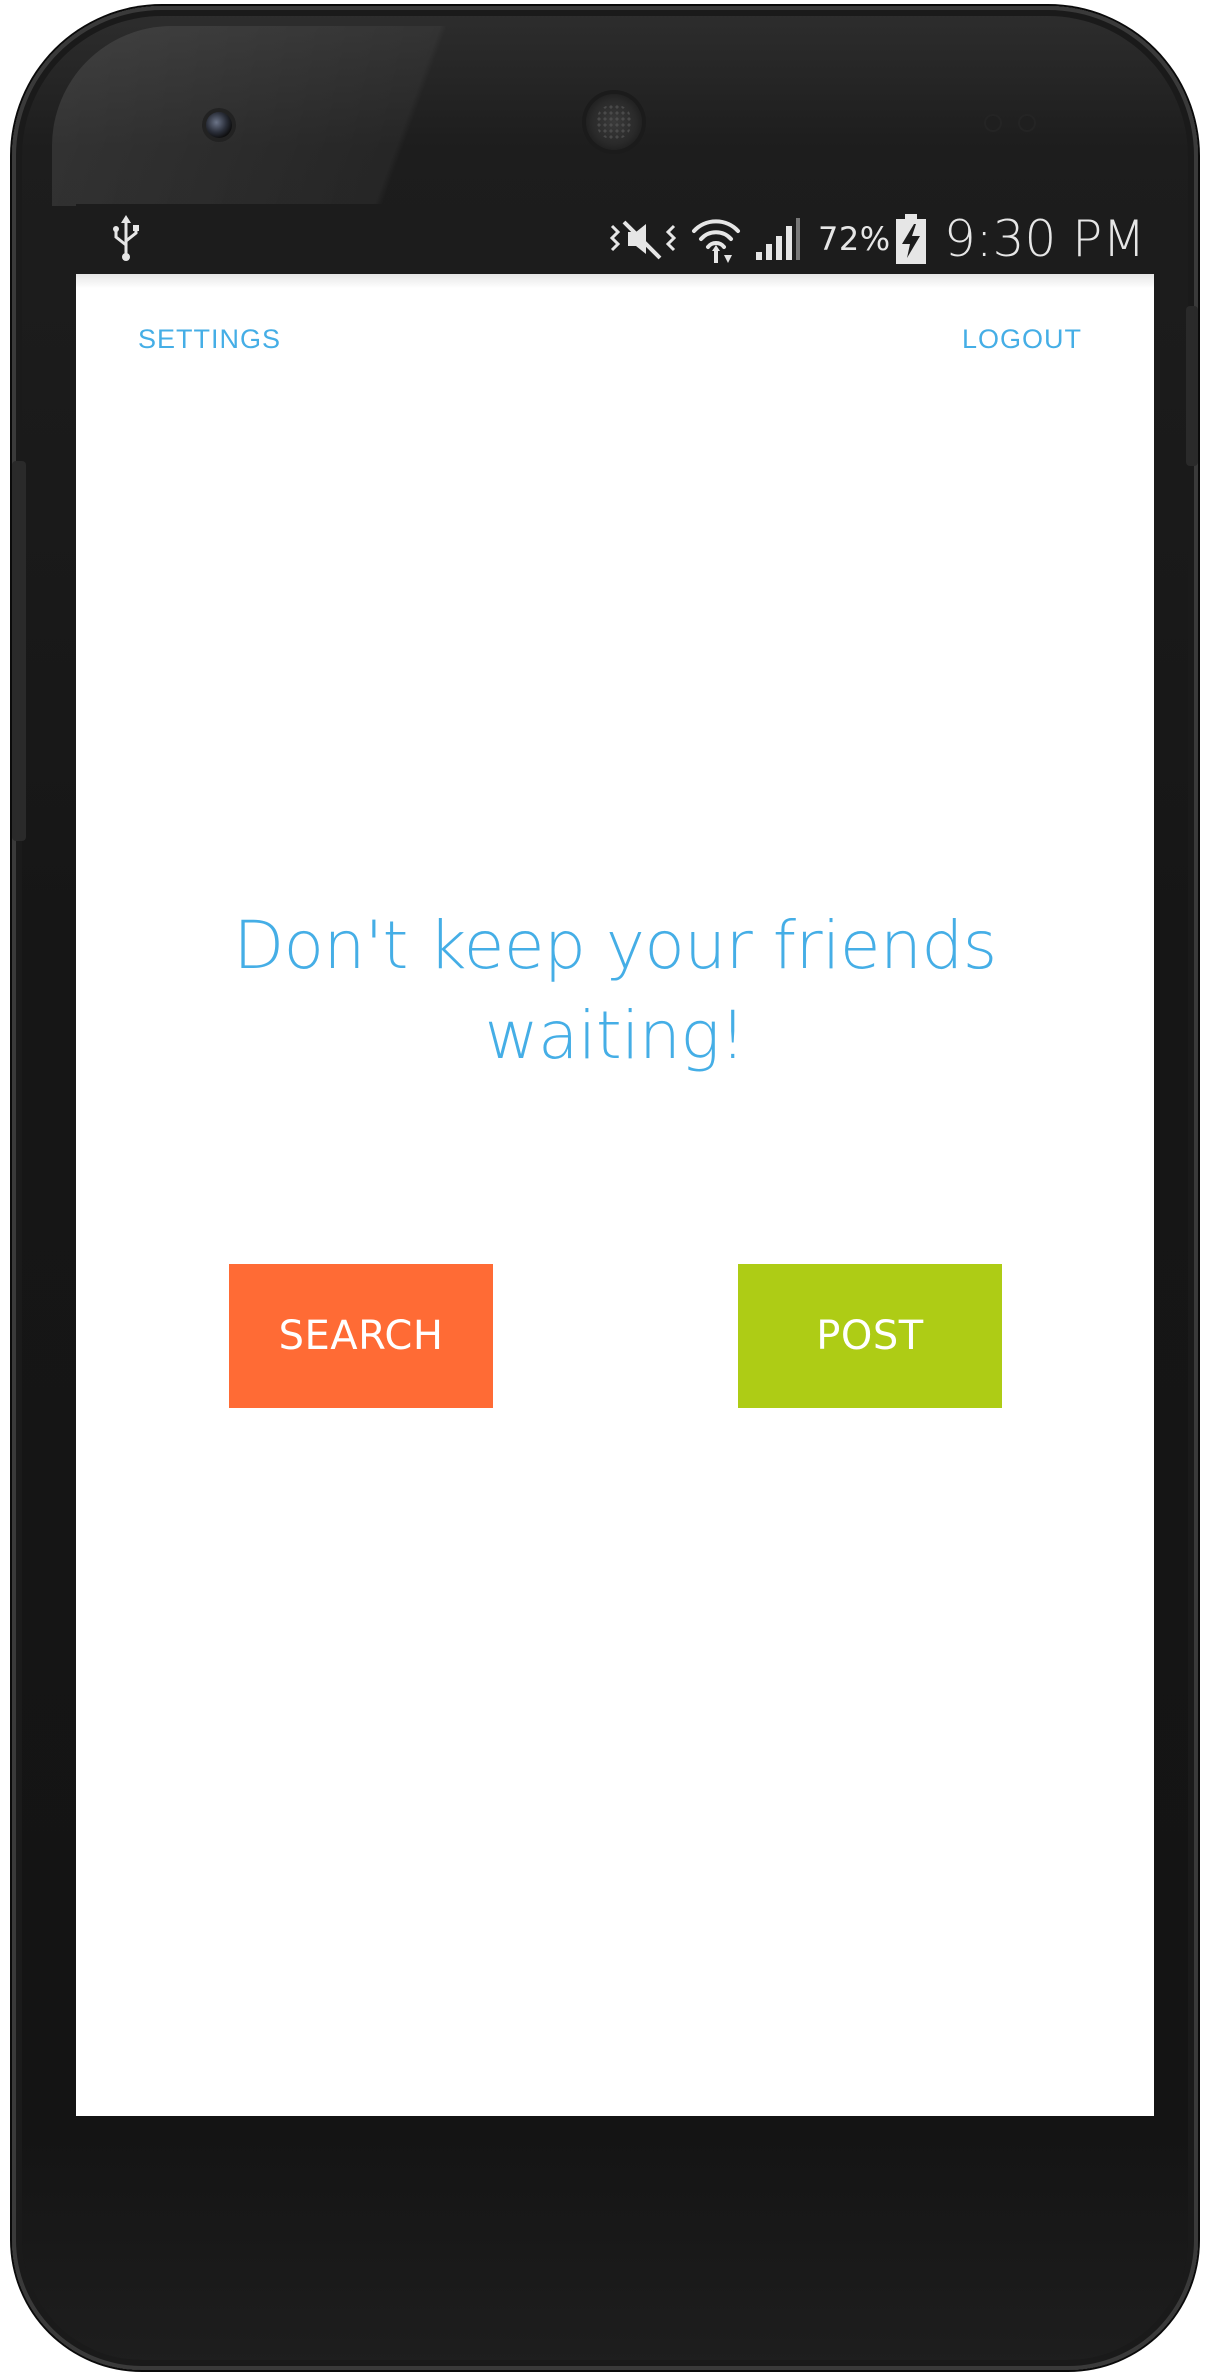 Image resolution: width=1210 pixels, height=2375 pixels. I want to click on logout-link: LOGOUT, so click(1022, 339).